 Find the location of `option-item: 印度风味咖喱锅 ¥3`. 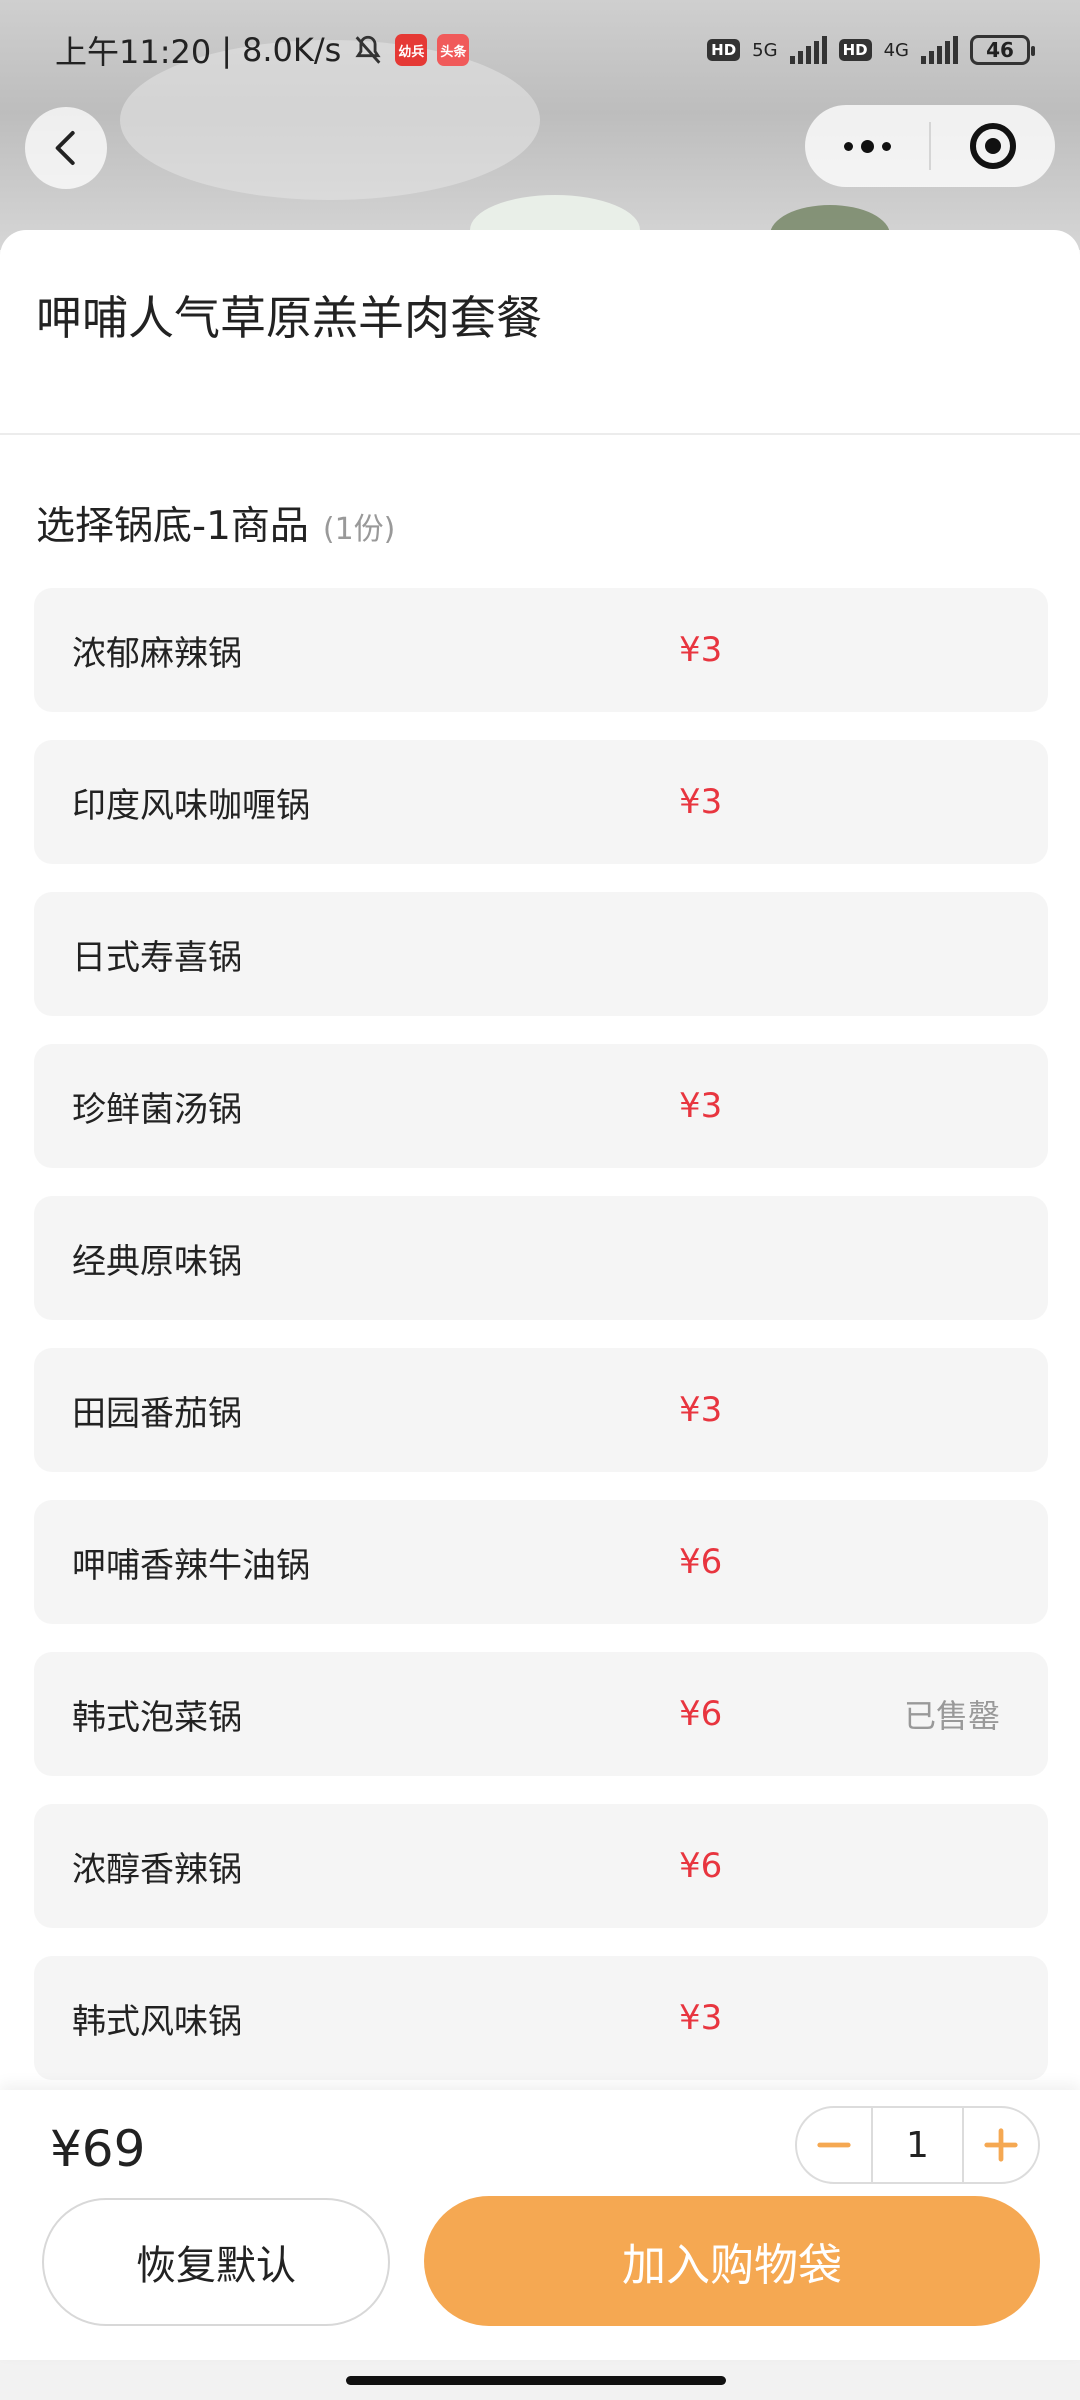

option-item: 印度风味咖喱锅 ¥3 is located at coordinates (541, 802).